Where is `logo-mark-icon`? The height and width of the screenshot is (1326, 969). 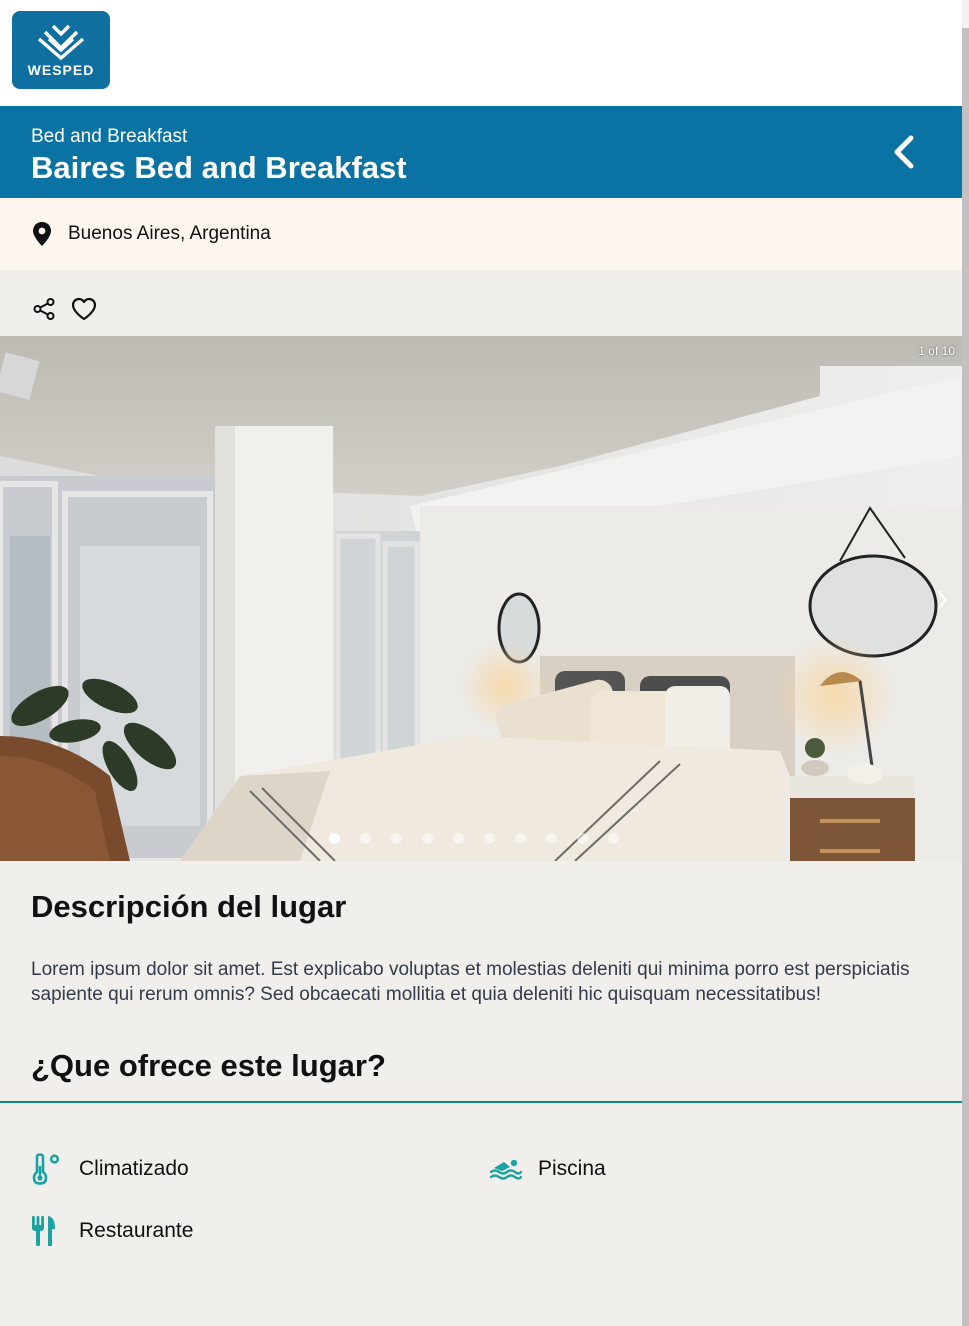 logo-mark-icon is located at coordinates (61, 42).